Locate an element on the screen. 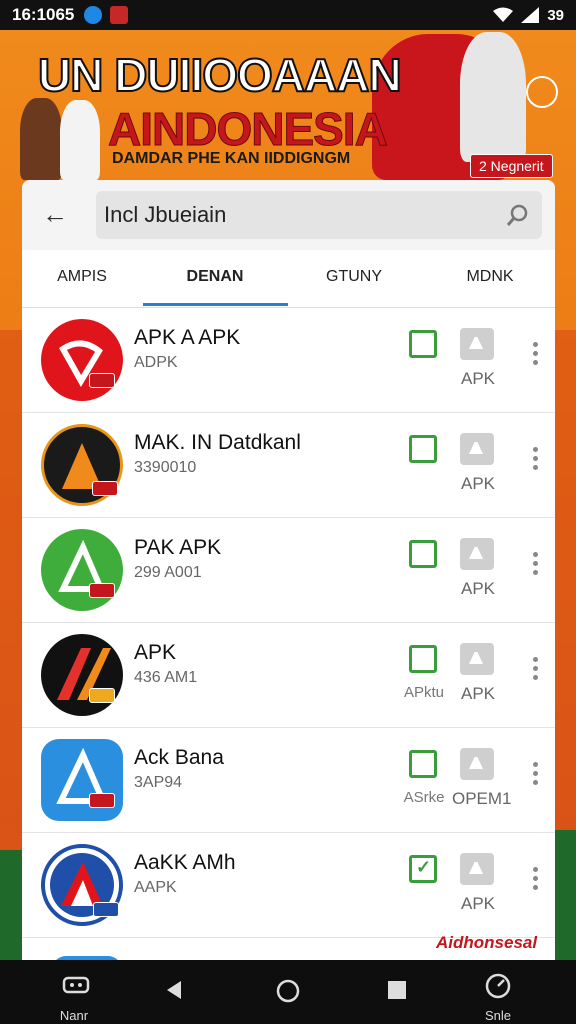 The height and width of the screenshot is (1024, 576). list-item: APK A APK ADPK APK is located at coordinates (288, 360).